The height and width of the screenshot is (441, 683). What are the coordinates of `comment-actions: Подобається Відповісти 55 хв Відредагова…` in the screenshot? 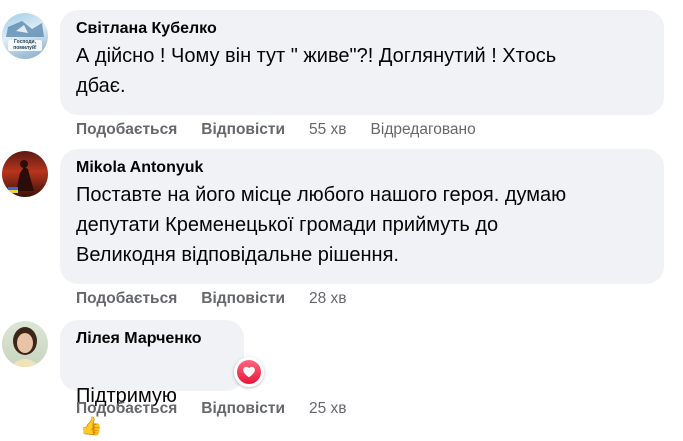 It's located at (276, 130).